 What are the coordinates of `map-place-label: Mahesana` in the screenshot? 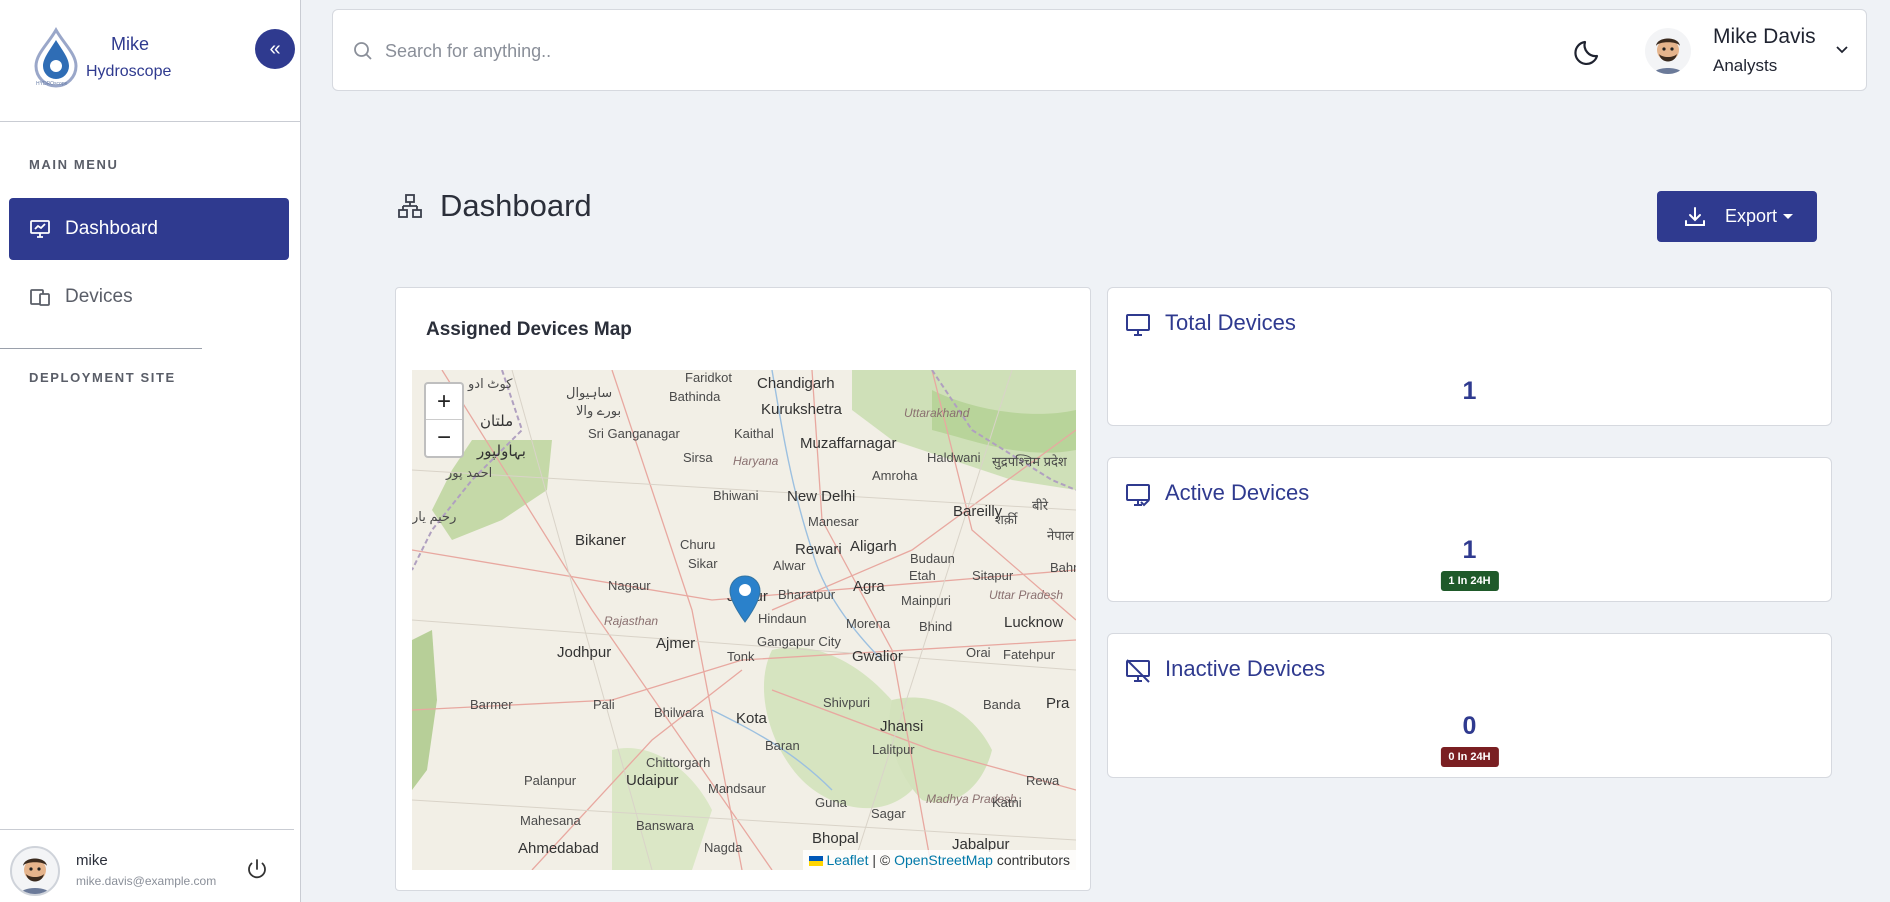 It's located at (550, 820).